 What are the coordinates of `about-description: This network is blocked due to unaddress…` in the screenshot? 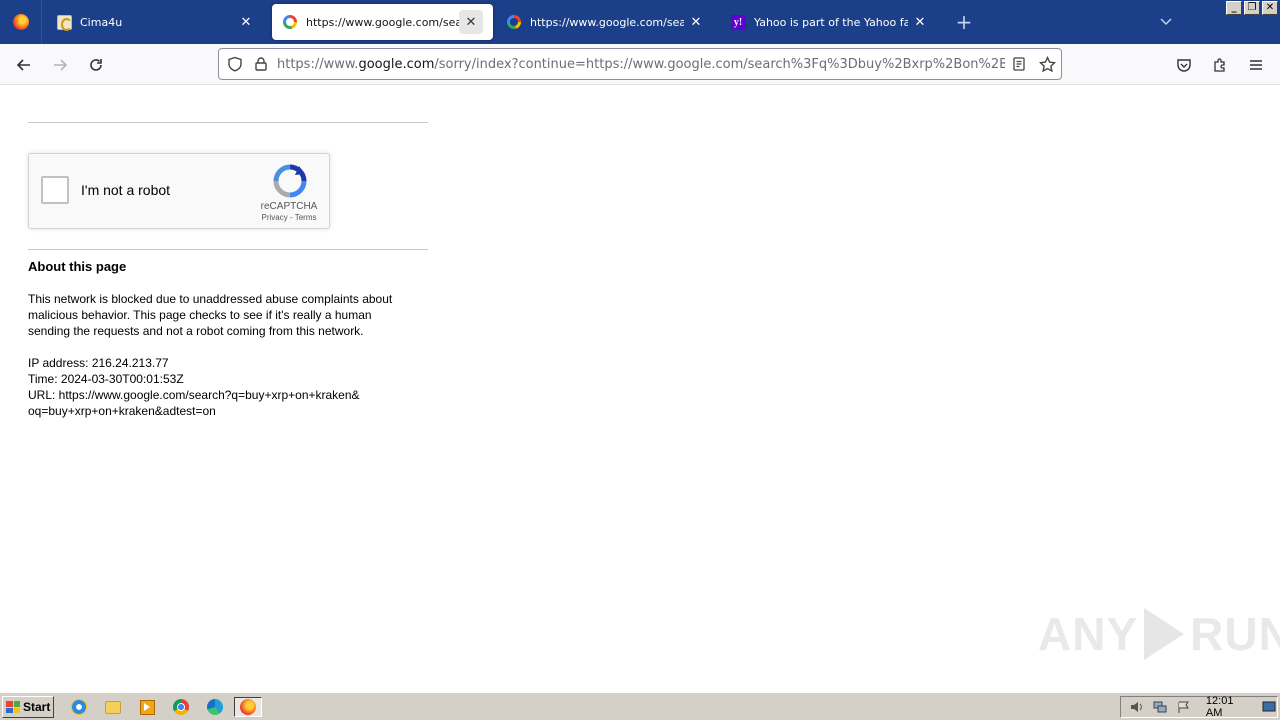 It's located at (233, 315).